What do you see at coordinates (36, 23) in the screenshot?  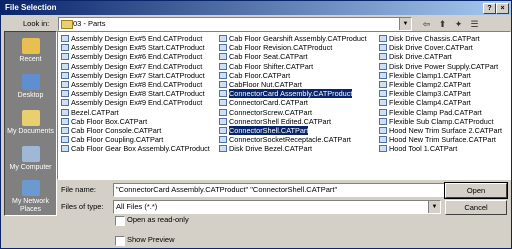 I see `look-in-label: Look in:` at bounding box center [36, 23].